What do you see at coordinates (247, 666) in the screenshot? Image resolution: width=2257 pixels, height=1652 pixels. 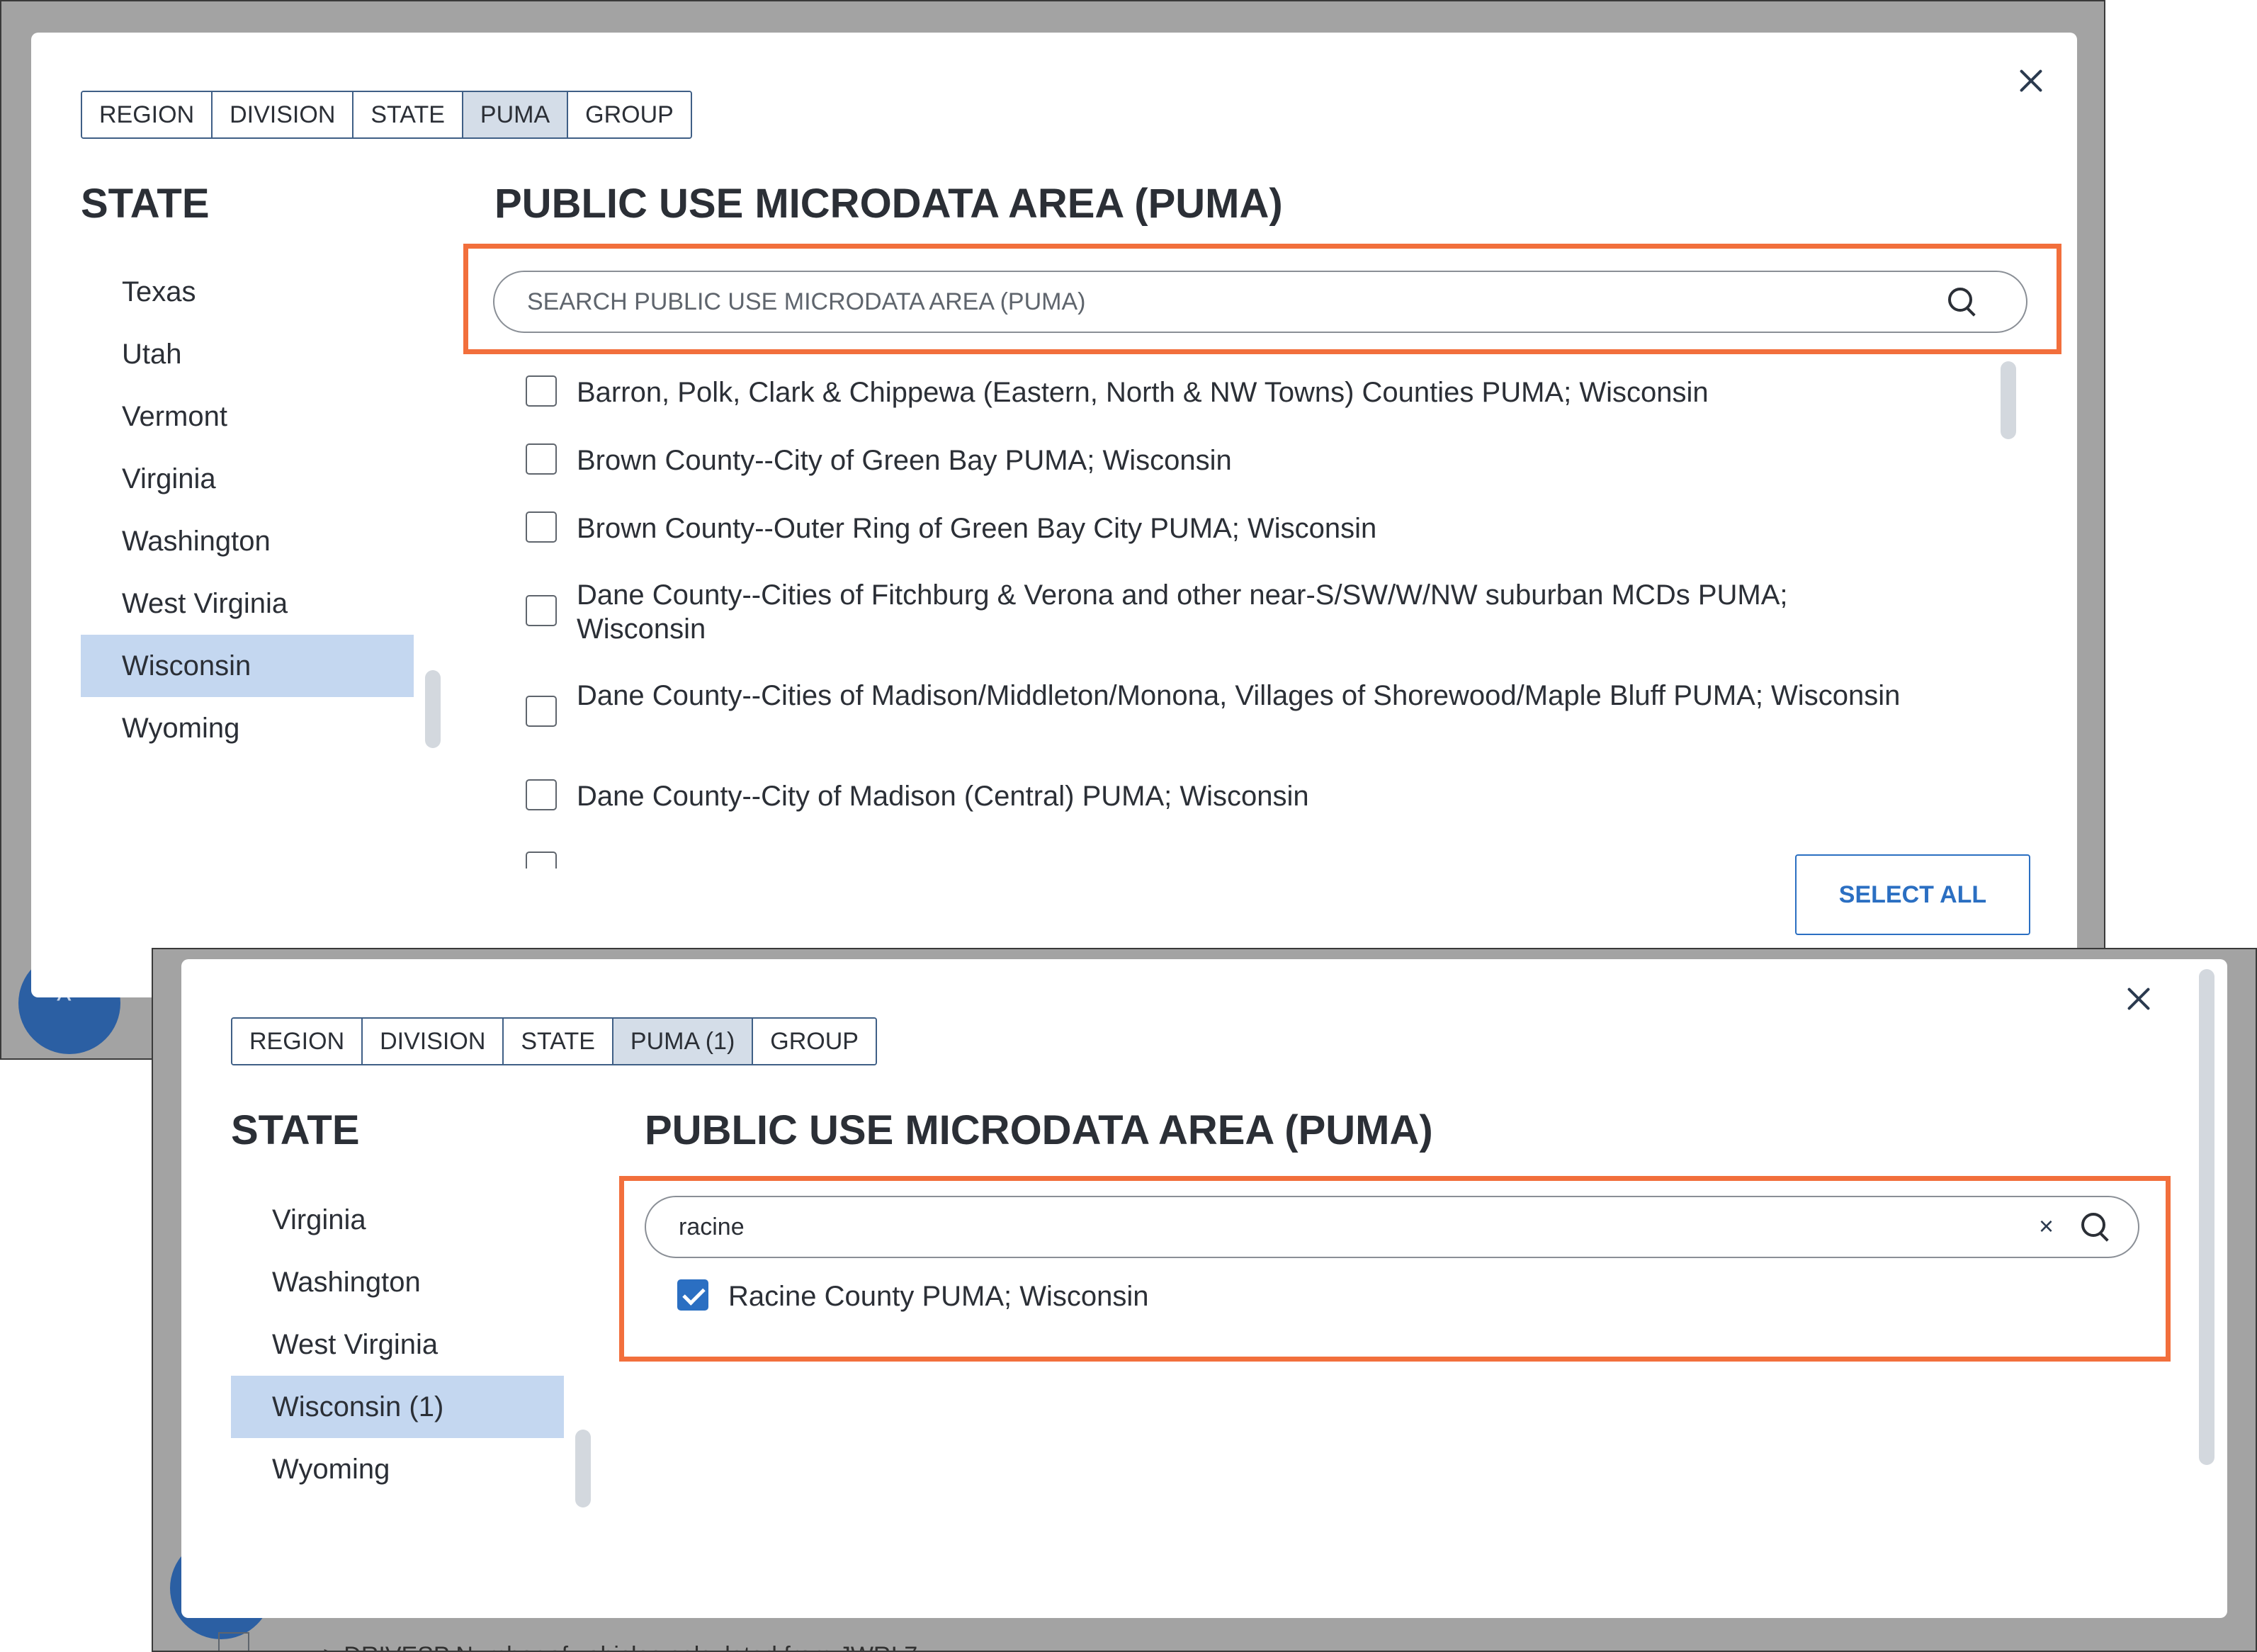 I see `state-item-wisconsin: Wisconsin` at bounding box center [247, 666].